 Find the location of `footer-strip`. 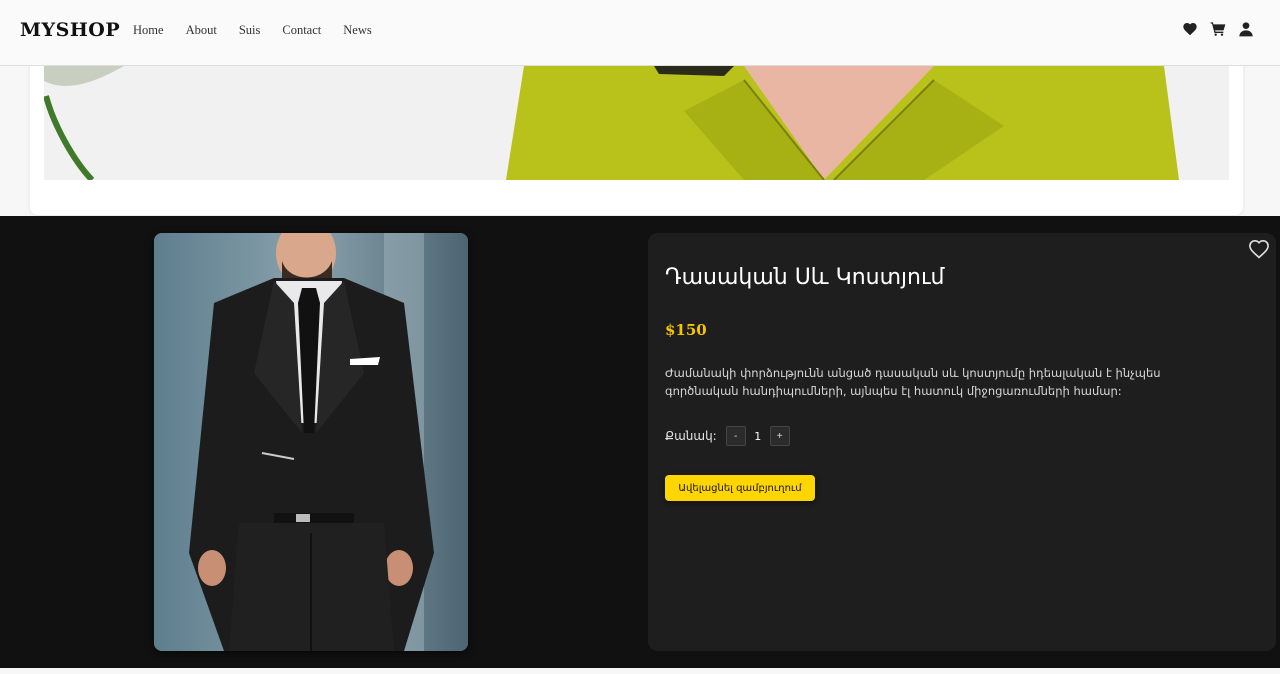

footer-strip is located at coordinates (640, 671).